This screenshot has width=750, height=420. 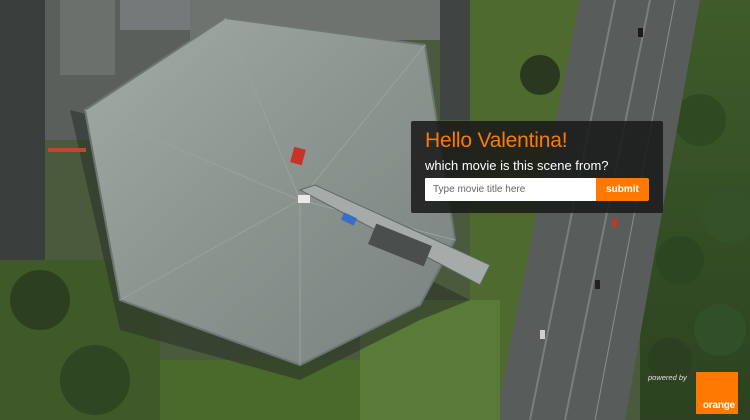 I want to click on orange-logo-text: orange, so click(x=718, y=405).